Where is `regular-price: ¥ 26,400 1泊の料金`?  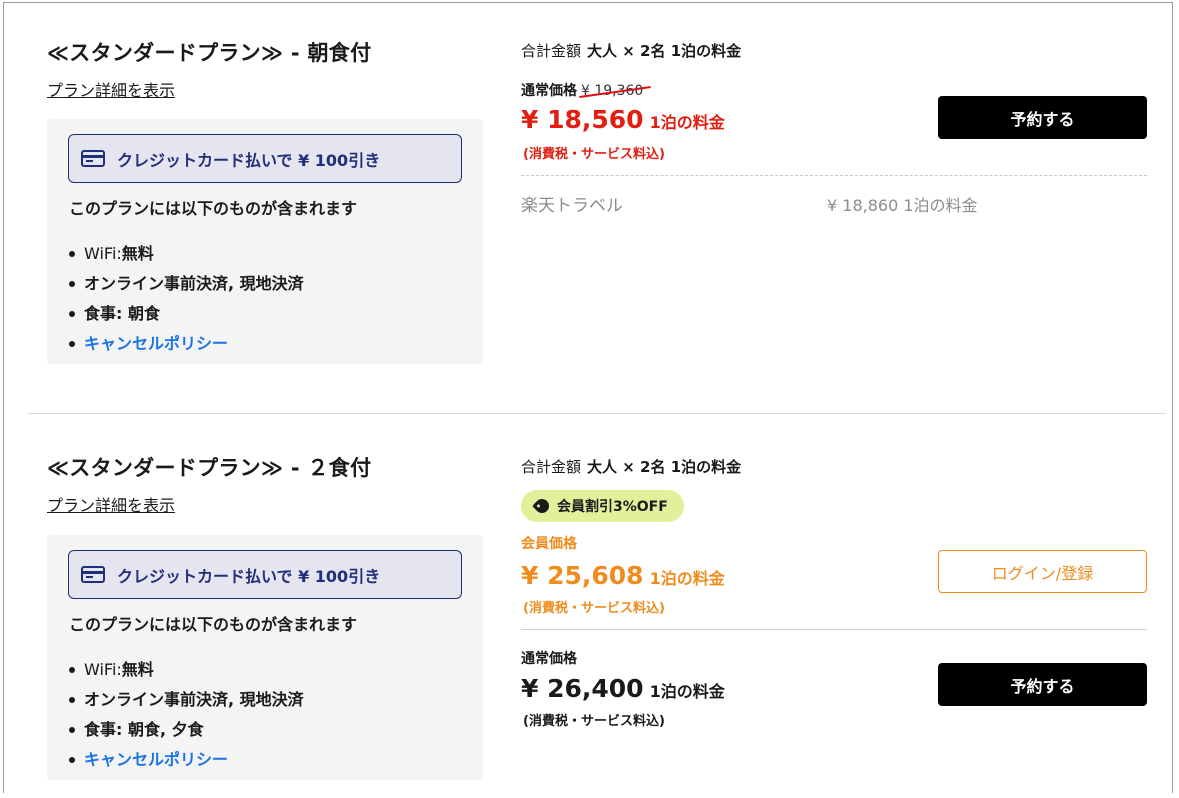
regular-price: ¥ 26,400 1泊の料金 is located at coordinates (623, 688).